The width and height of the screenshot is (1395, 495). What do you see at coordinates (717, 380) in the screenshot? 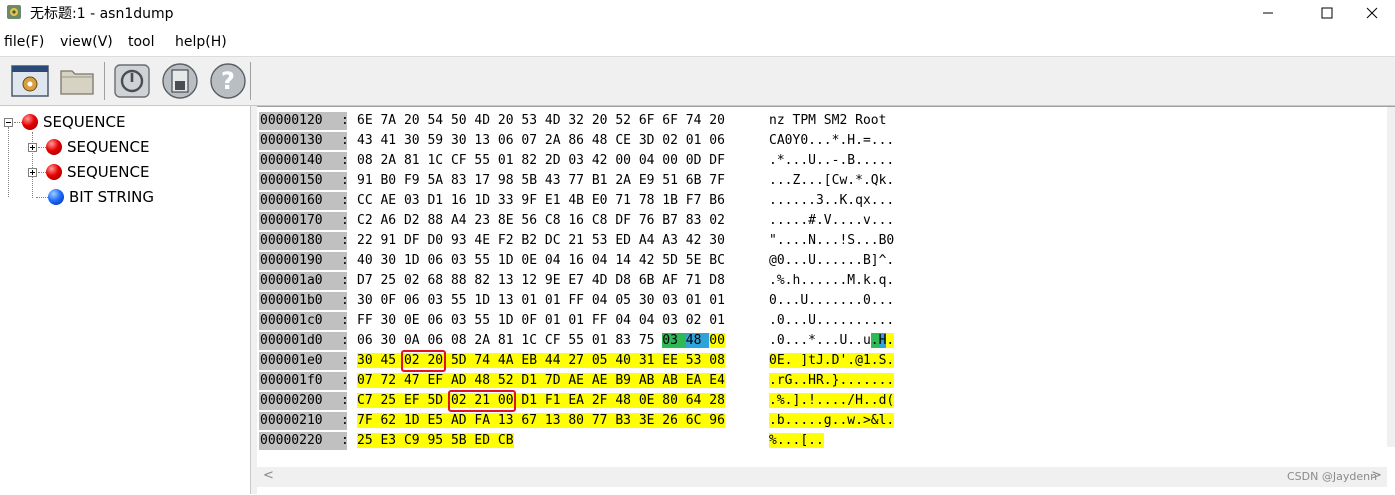
I see `hex-byte: E4` at bounding box center [717, 380].